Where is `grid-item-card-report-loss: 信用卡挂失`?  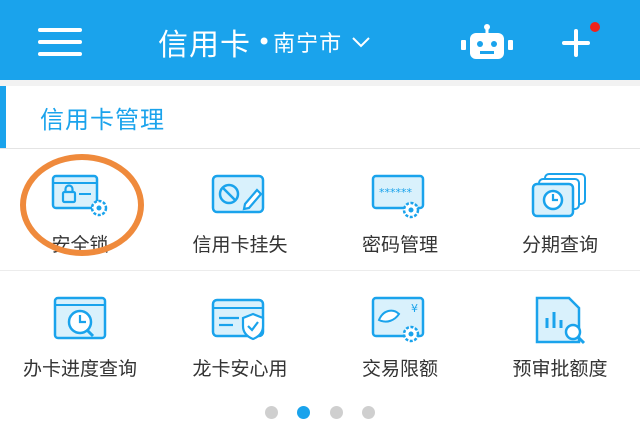 grid-item-card-report-loss: 信用卡挂失 is located at coordinates (240, 210).